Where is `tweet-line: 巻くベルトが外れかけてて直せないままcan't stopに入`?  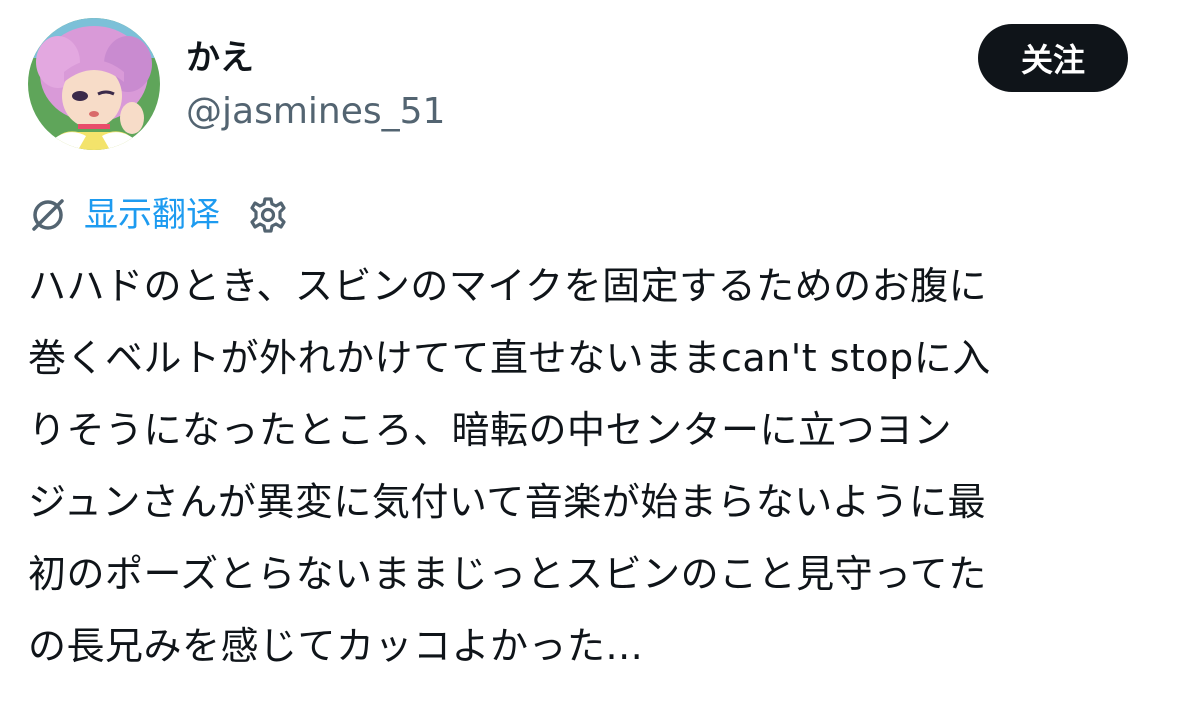 tweet-line: 巻くベルトが外れかけてて直せないままcan't stopに入 is located at coordinates (509, 358).